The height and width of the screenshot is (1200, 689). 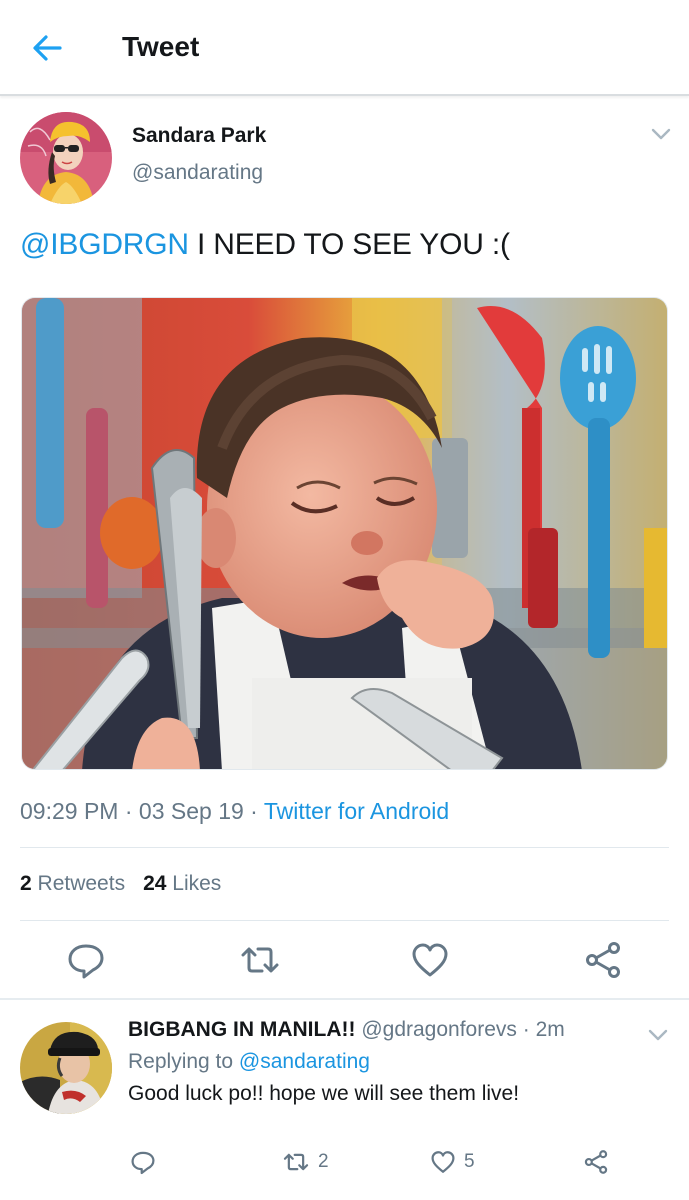 I want to click on tweet-date: 03 Sep 19, so click(x=191, y=811).